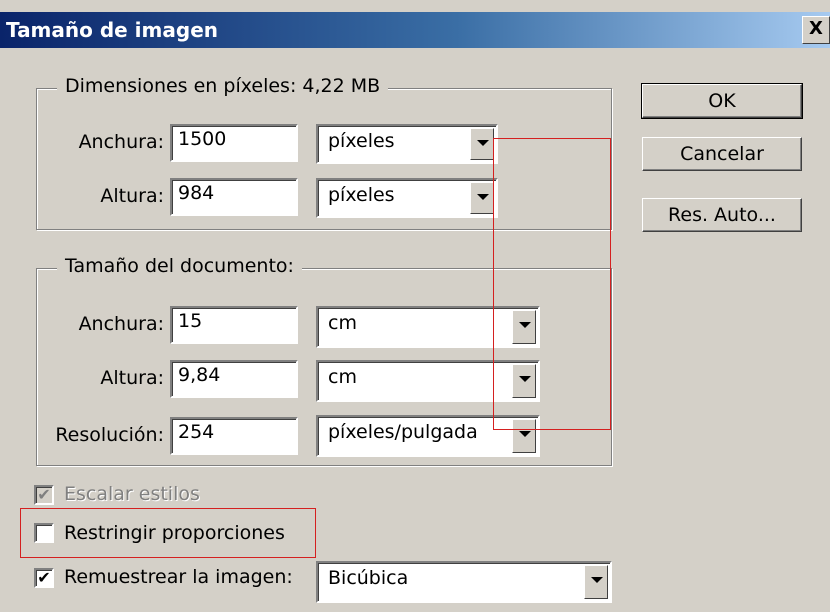 The image size is (830, 612). What do you see at coordinates (121, 142) in the screenshot?
I see `pixel-width-label: Anchura:` at bounding box center [121, 142].